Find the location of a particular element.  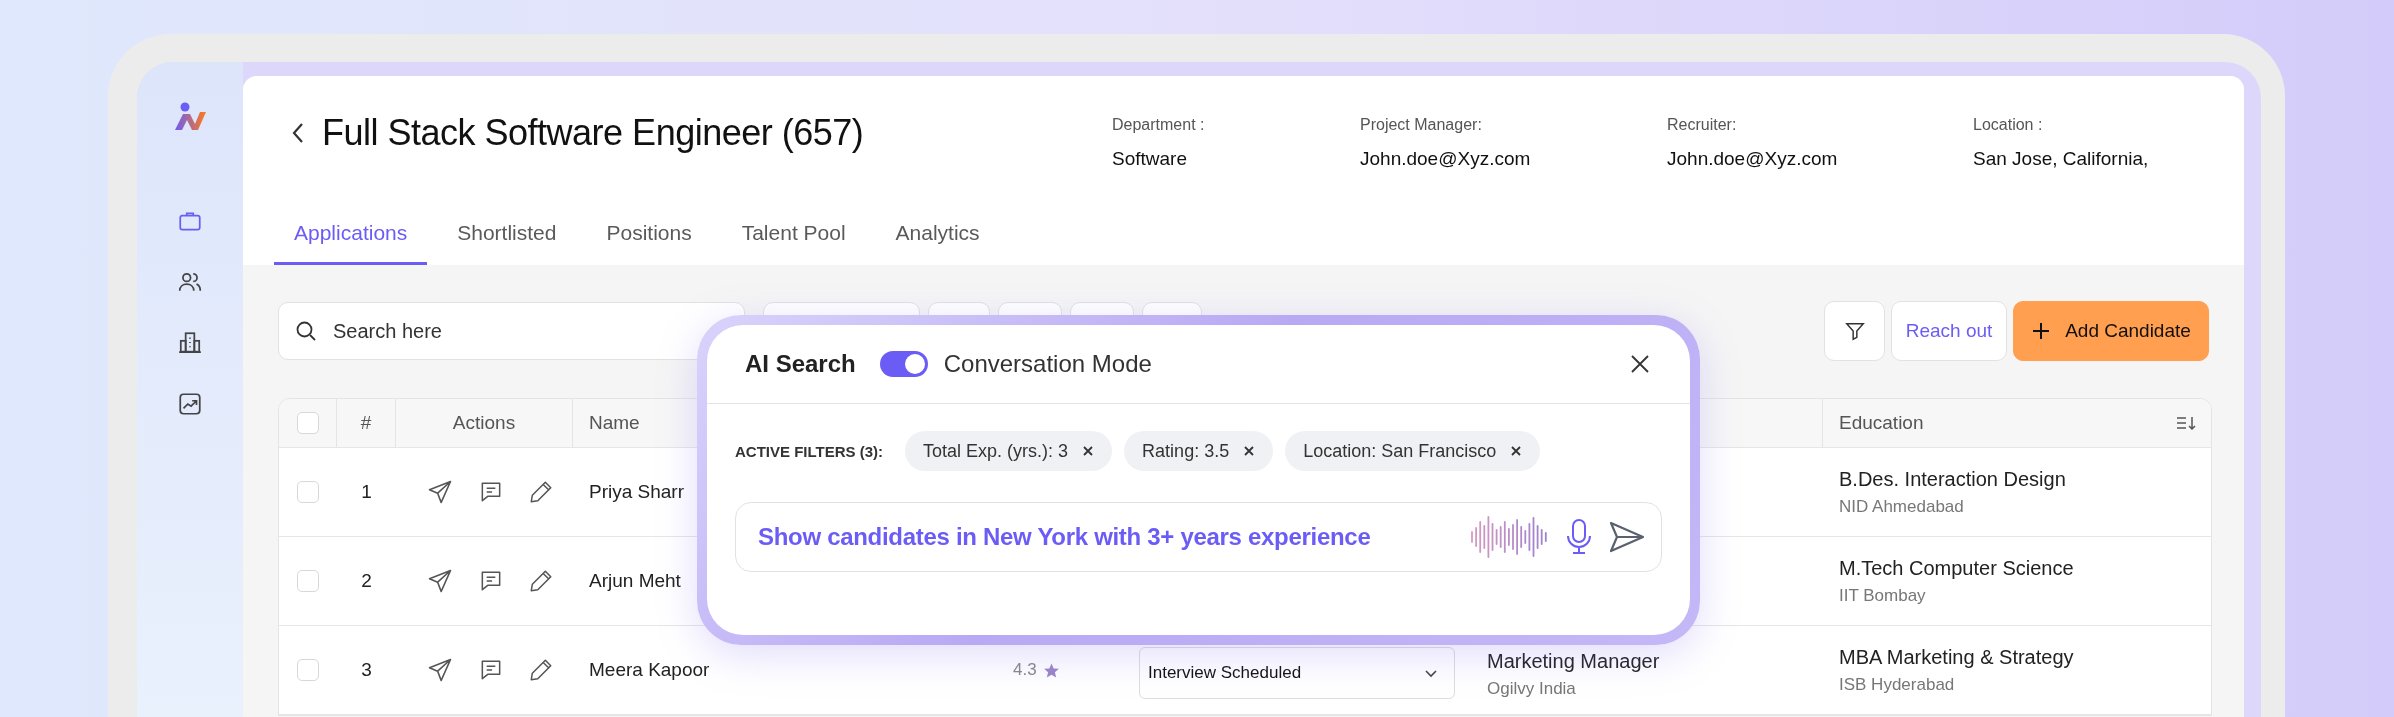

detail-value: Software is located at coordinates (1150, 159).